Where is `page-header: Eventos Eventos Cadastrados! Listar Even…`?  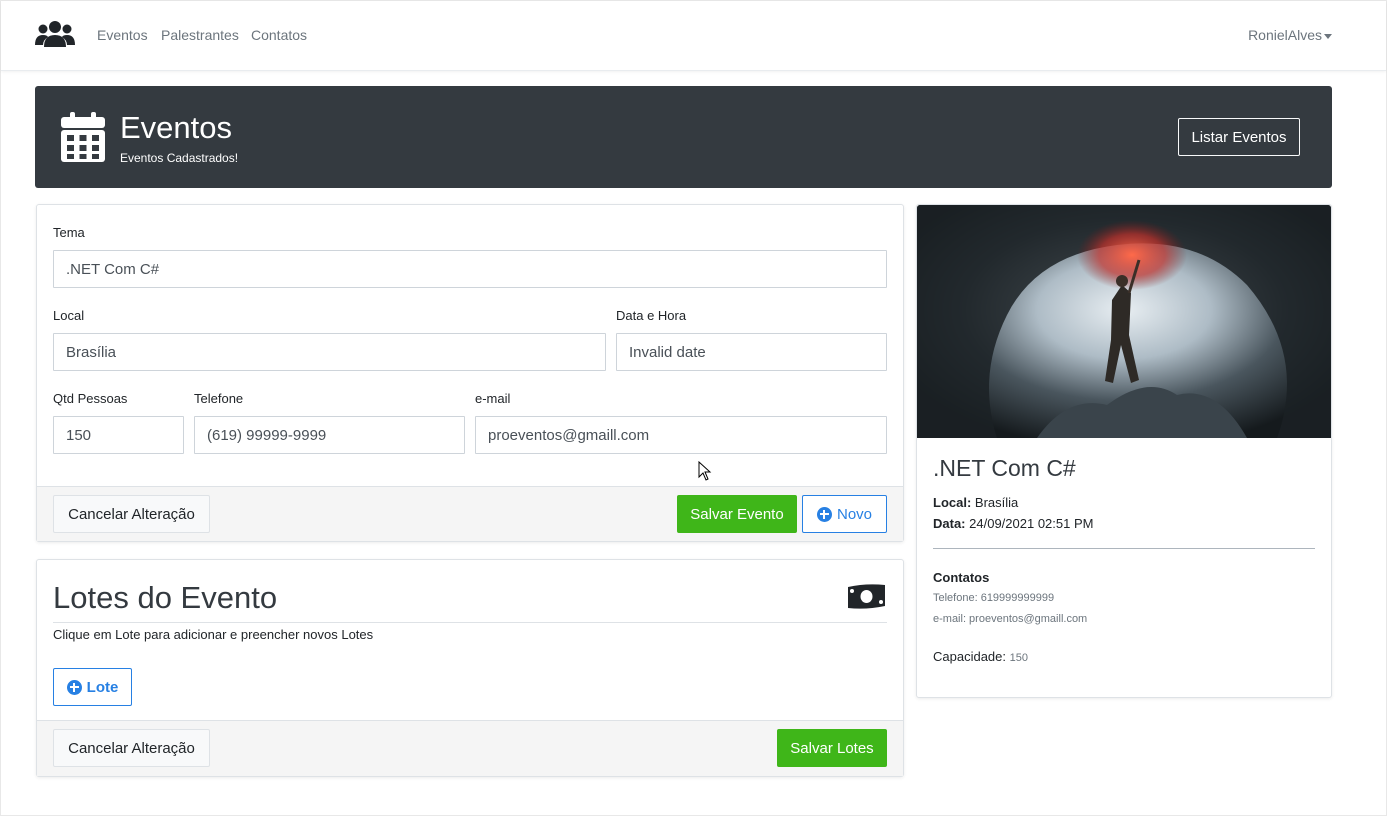
page-header: Eventos Eventos Cadastrados! Listar Even… is located at coordinates (683, 137).